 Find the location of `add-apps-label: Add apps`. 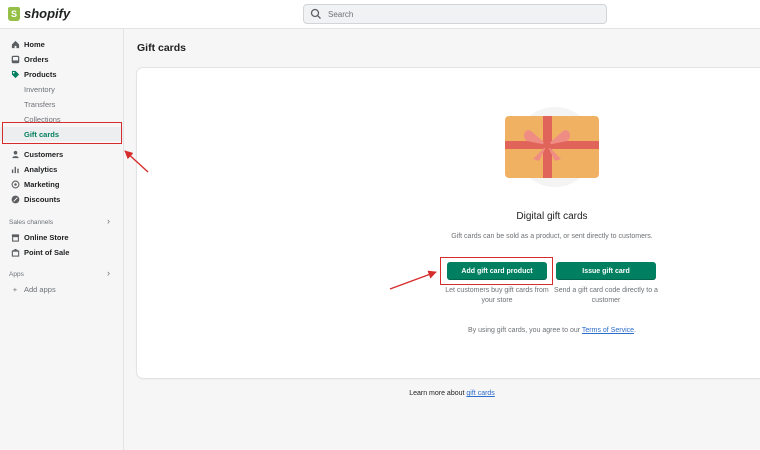

add-apps-label: Add apps is located at coordinates (40, 289).